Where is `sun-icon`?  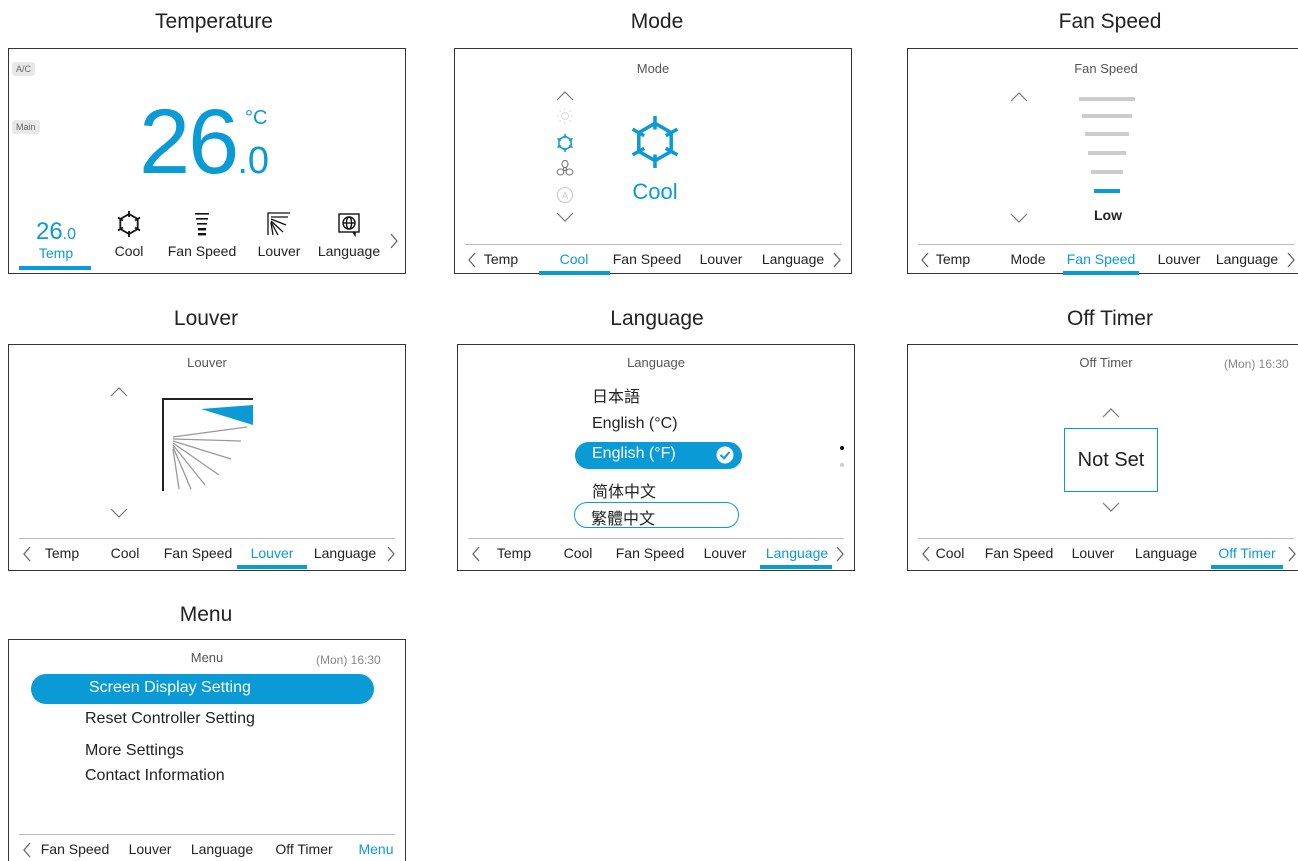 sun-icon is located at coordinates (565, 116).